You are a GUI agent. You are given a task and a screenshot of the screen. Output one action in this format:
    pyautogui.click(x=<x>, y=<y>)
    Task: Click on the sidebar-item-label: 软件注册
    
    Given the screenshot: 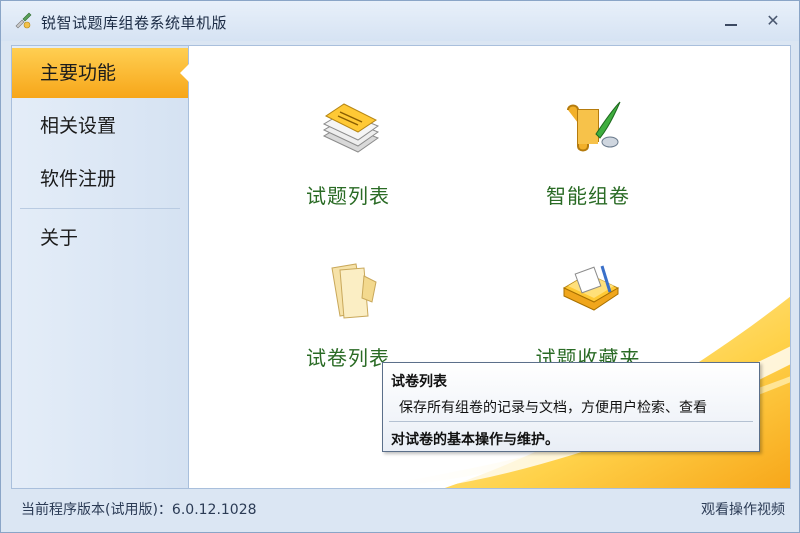 What is the action you would take?
    pyautogui.click(x=78, y=179)
    